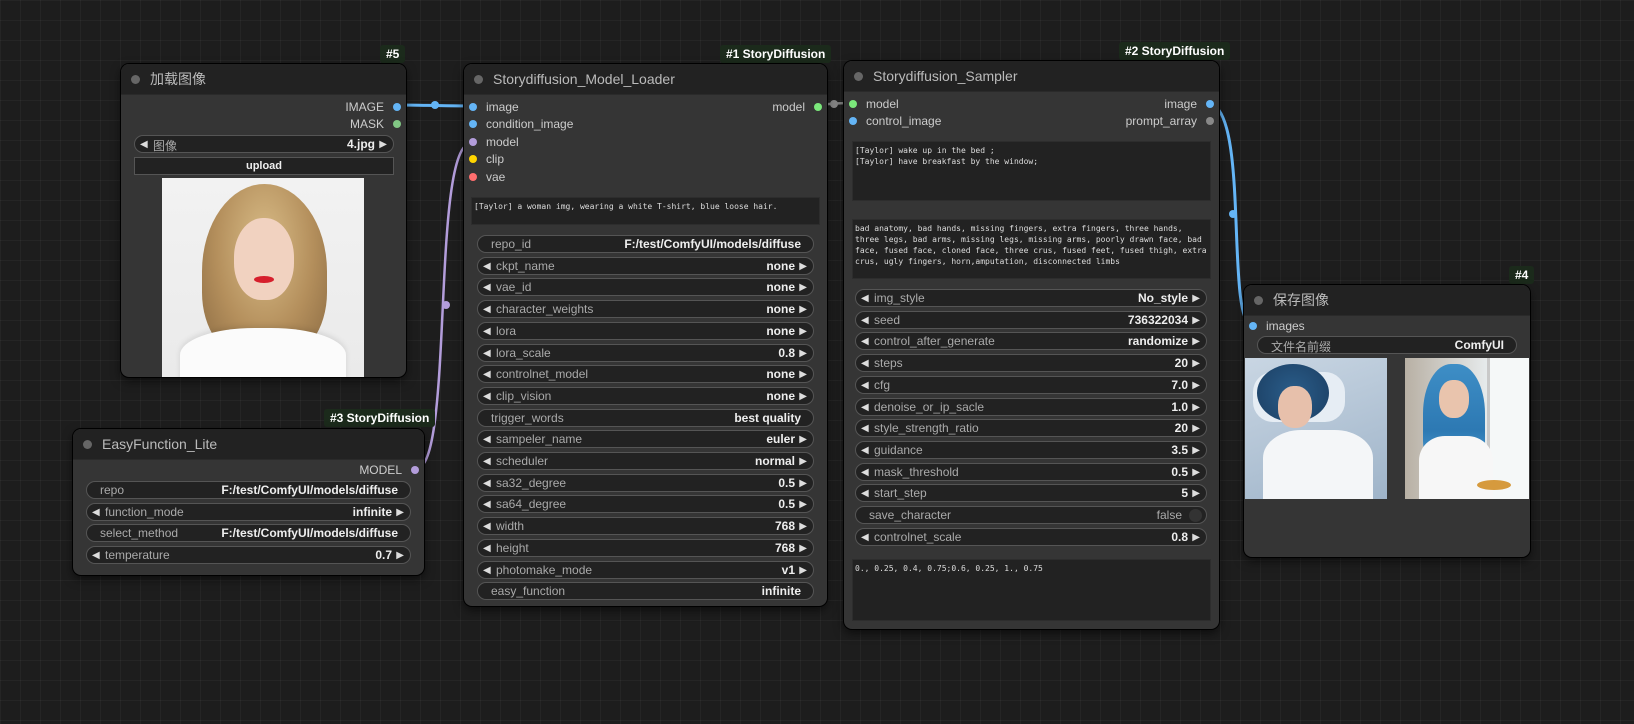 This screenshot has height=724, width=1634. What do you see at coordinates (486, 159) in the screenshot?
I see `input-slot-clip: clip` at bounding box center [486, 159].